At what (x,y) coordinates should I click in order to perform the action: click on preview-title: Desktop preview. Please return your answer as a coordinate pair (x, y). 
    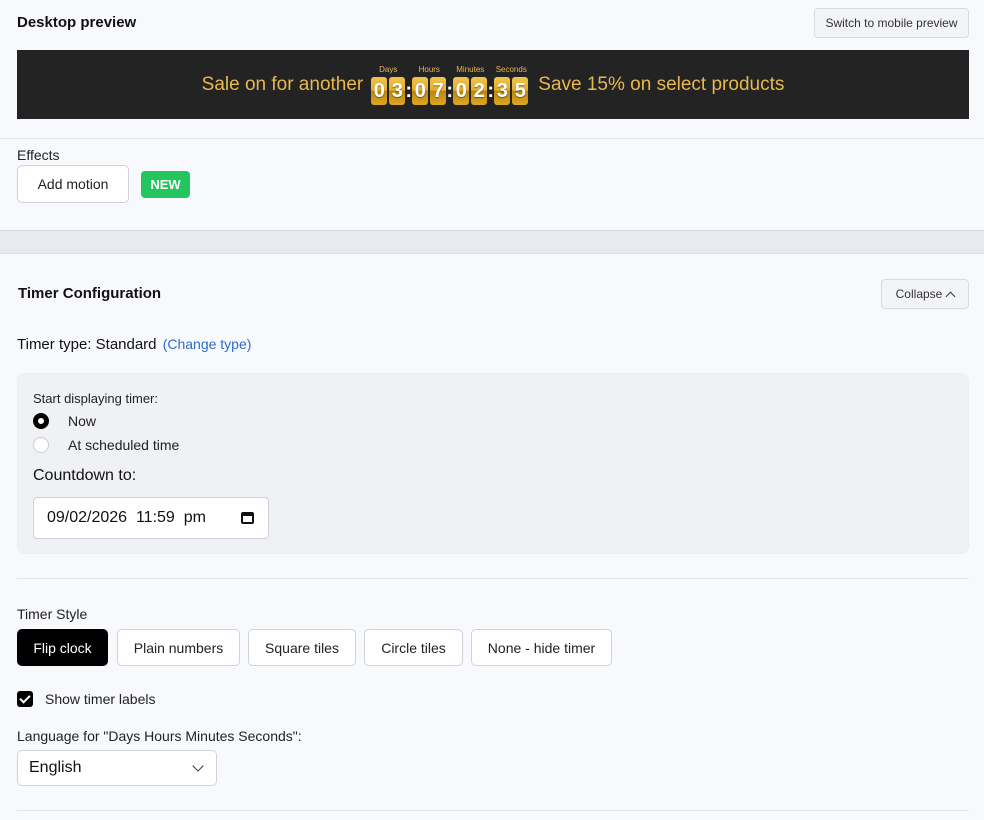
    Looking at the image, I should click on (77, 22).